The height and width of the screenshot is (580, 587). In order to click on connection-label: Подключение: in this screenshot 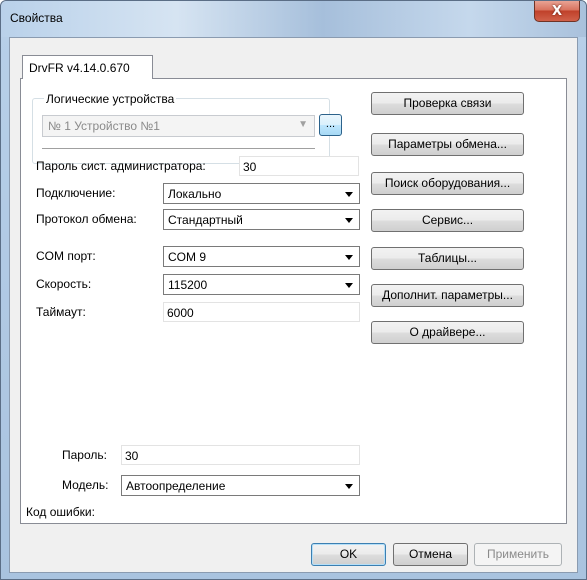, I will do `click(76, 193)`.